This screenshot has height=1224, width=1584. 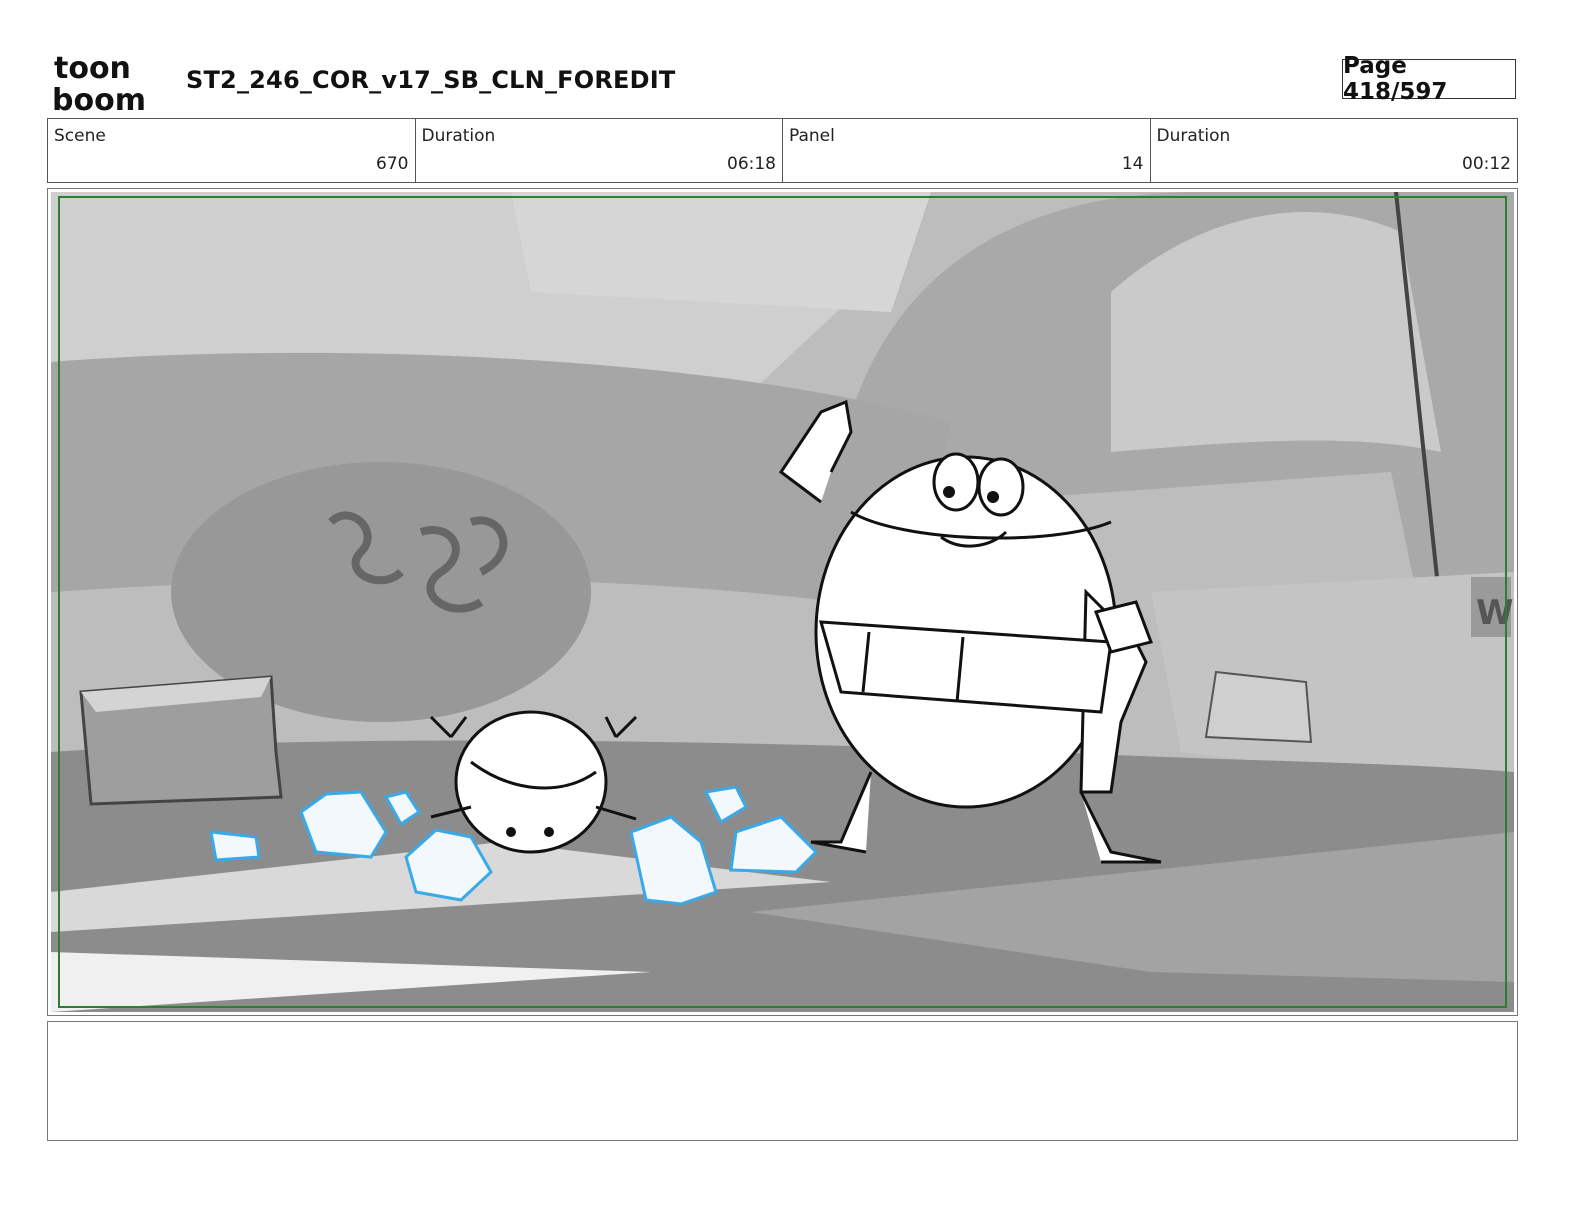 I want to click on big-character-pupil-right, so click(x=993, y=497).